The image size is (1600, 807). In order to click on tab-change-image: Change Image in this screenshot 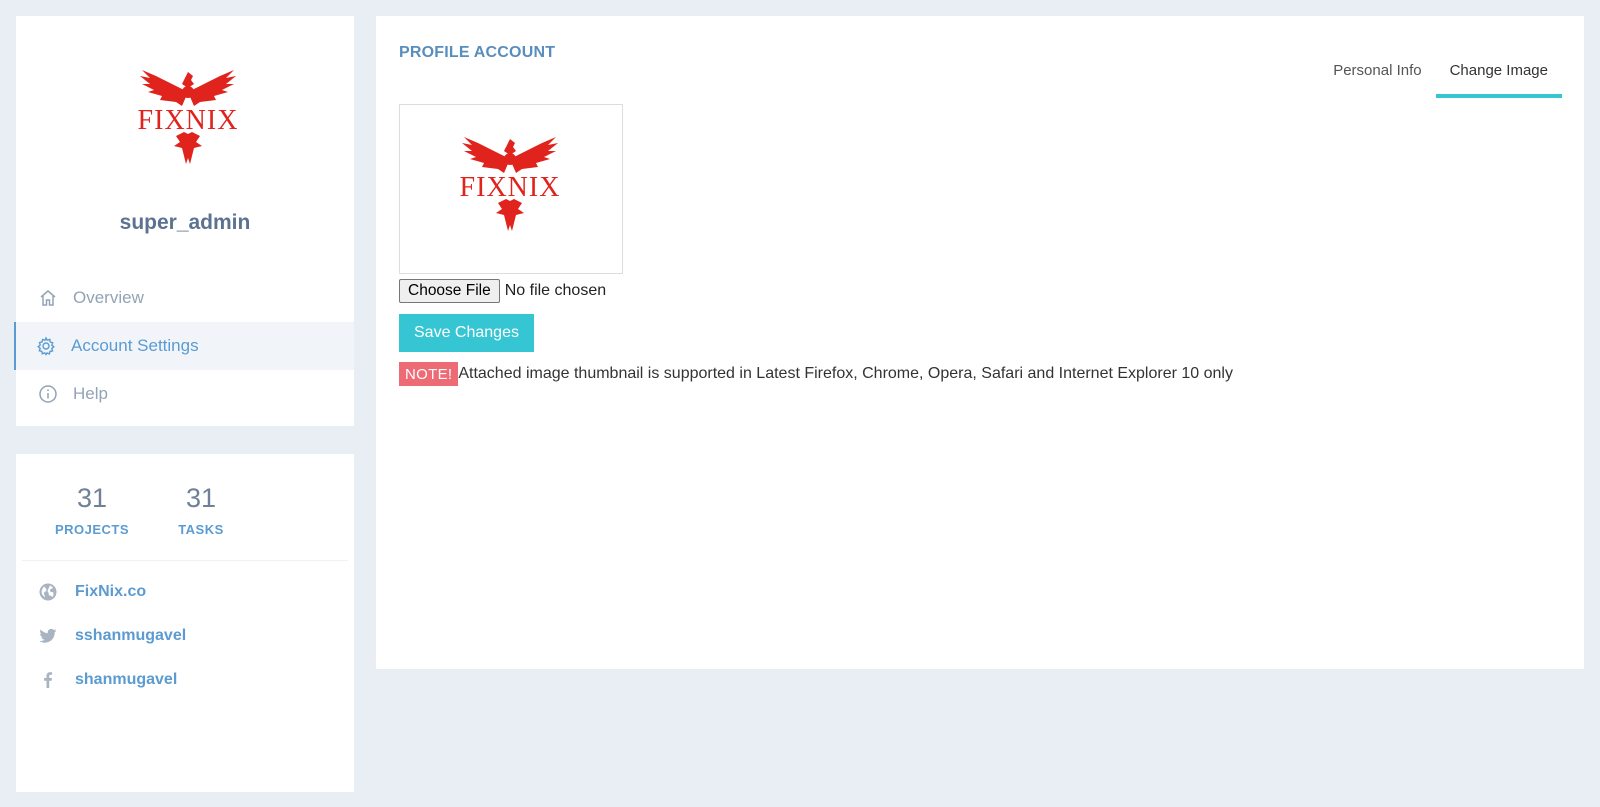, I will do `click(1499, 68)`.